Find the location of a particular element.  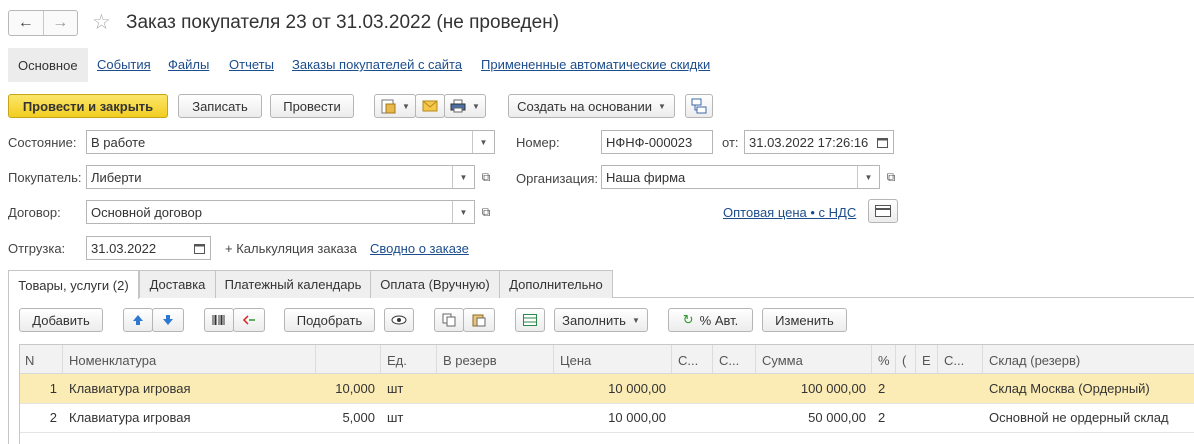

contract-field: Основной договор ▼ is located at coordinates (280, 212).